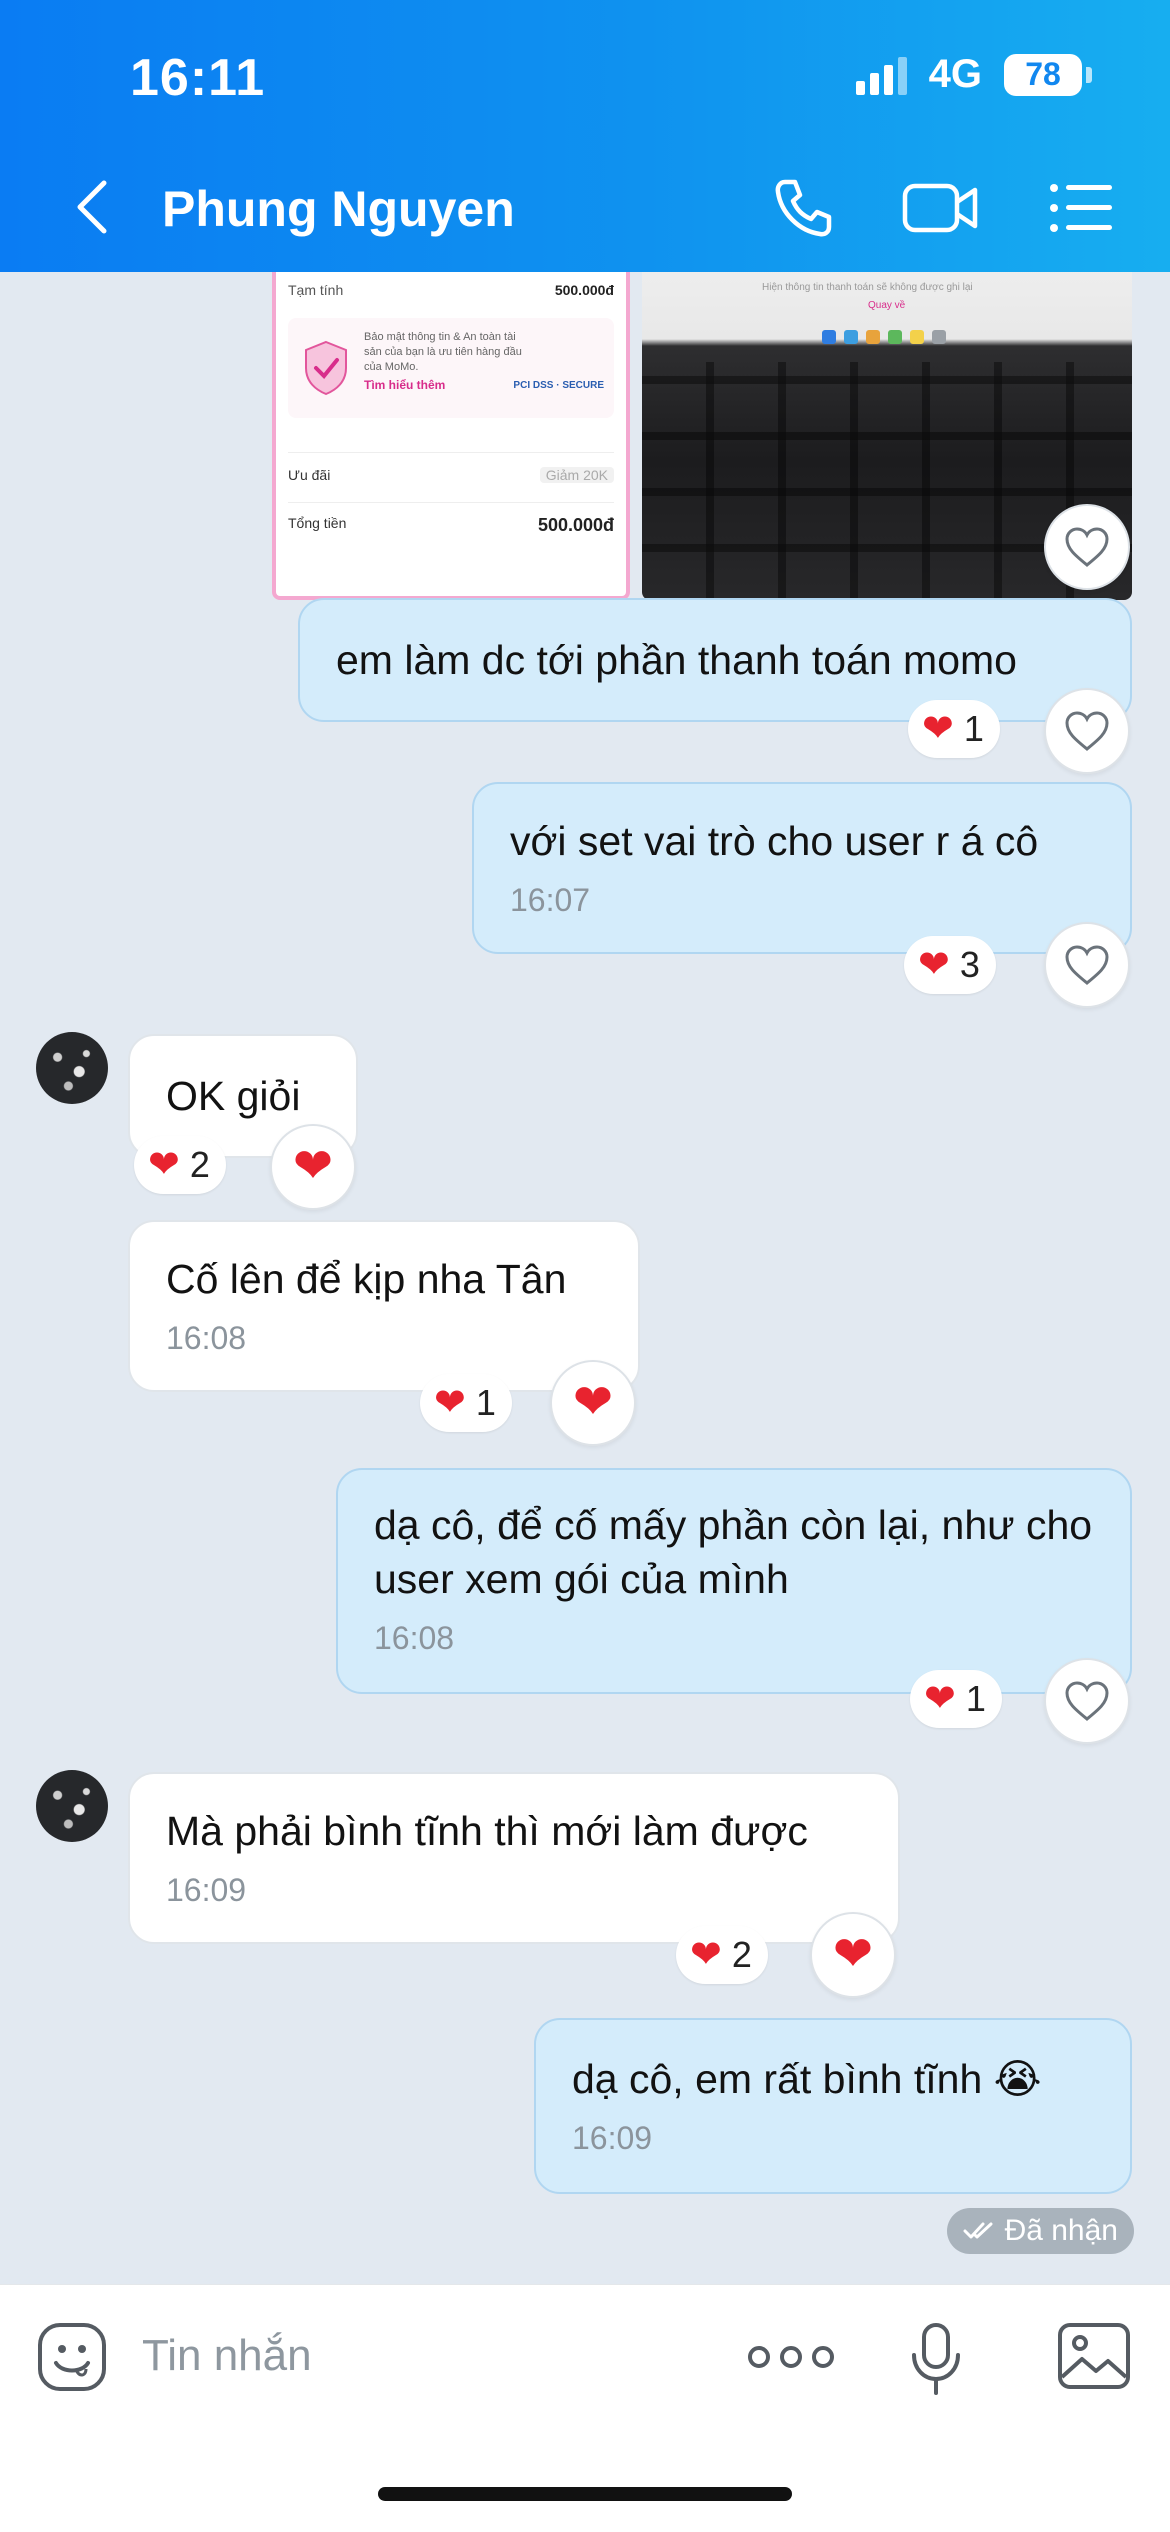 The height and width of the screenshot is (2532, 1170). Describe the element at coordinates (1061, 2230) in the screenshot. I see `delivery-status-text: Đã nhận` at that location.